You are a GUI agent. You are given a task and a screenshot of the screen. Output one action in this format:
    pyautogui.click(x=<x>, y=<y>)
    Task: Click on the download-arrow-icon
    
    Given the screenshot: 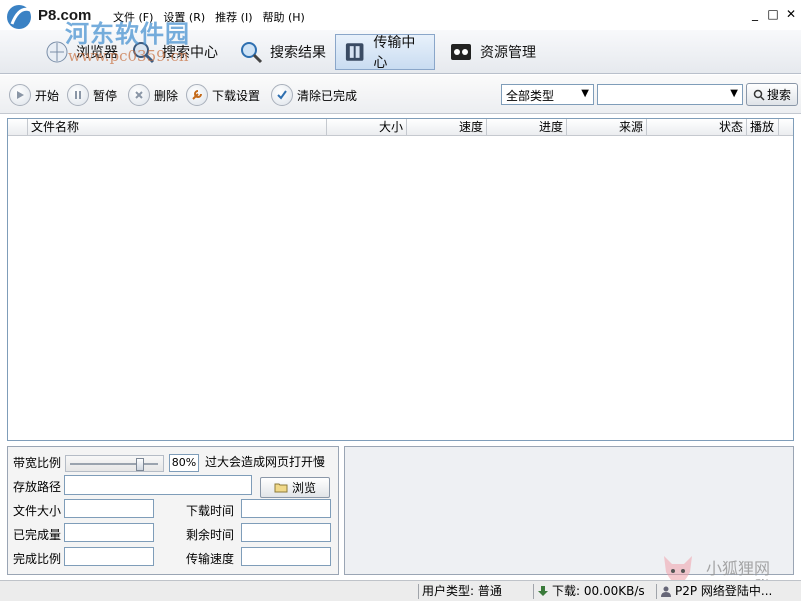 What is the action you would take?
    pyautogui.click(x=543, y=591)
    